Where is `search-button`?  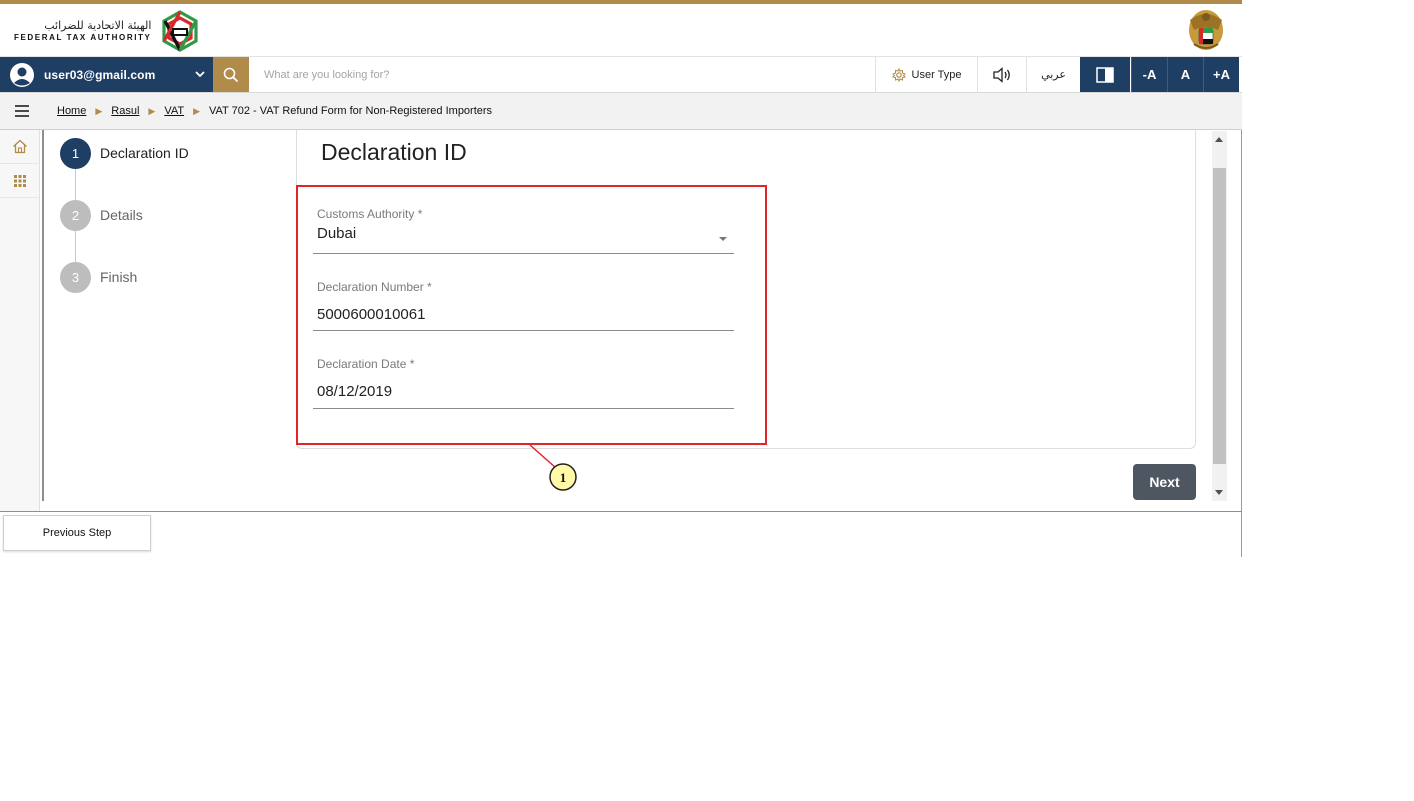
search-button is located at coordinates (231, 74).